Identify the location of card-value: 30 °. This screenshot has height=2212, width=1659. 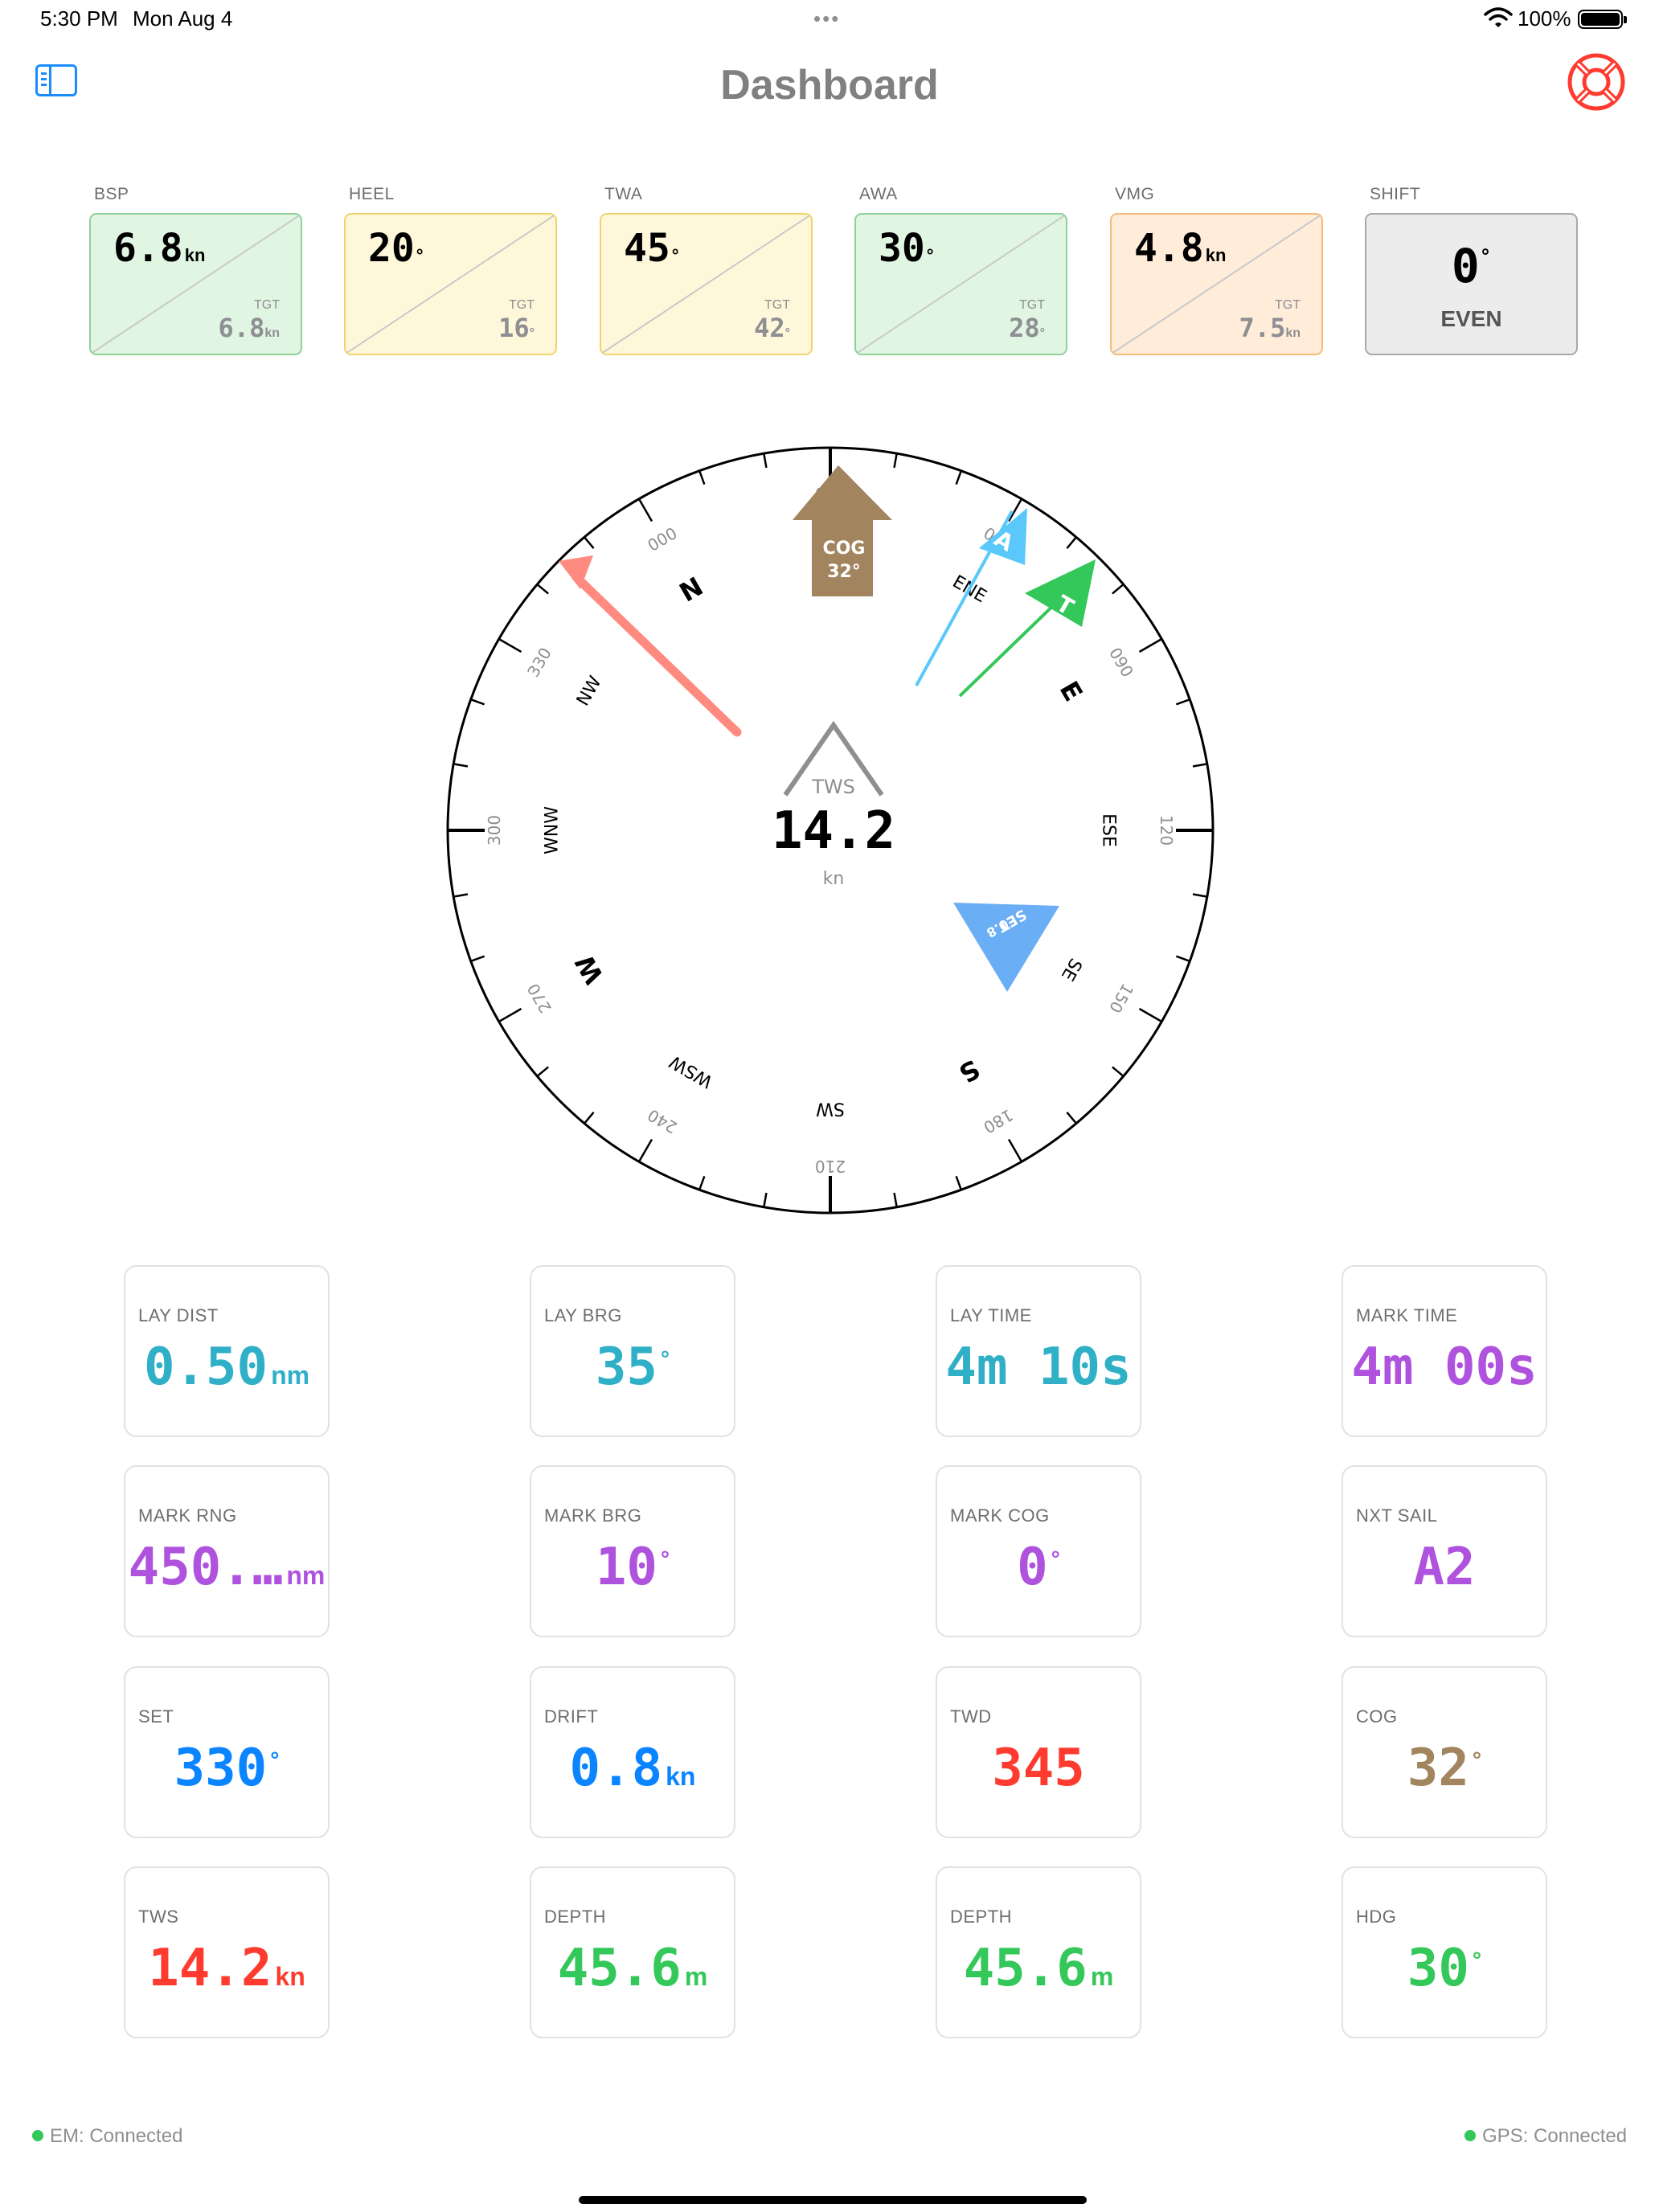
(1444, 1968).